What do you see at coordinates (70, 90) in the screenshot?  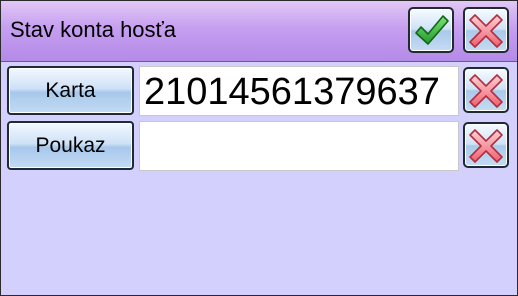 I see `karta-button: Karta` at bounding box center [70, 90].